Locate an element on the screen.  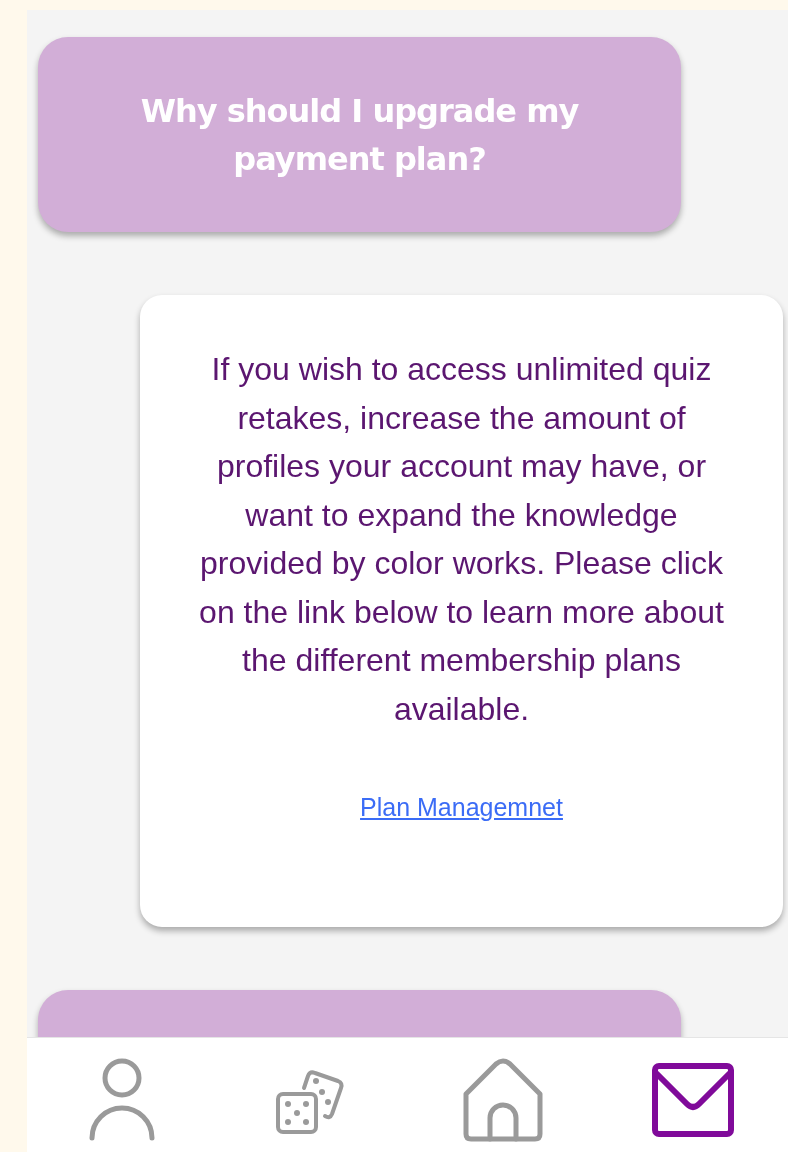
plan-link: Plan Managemnet is located at coordinates (461, 808).